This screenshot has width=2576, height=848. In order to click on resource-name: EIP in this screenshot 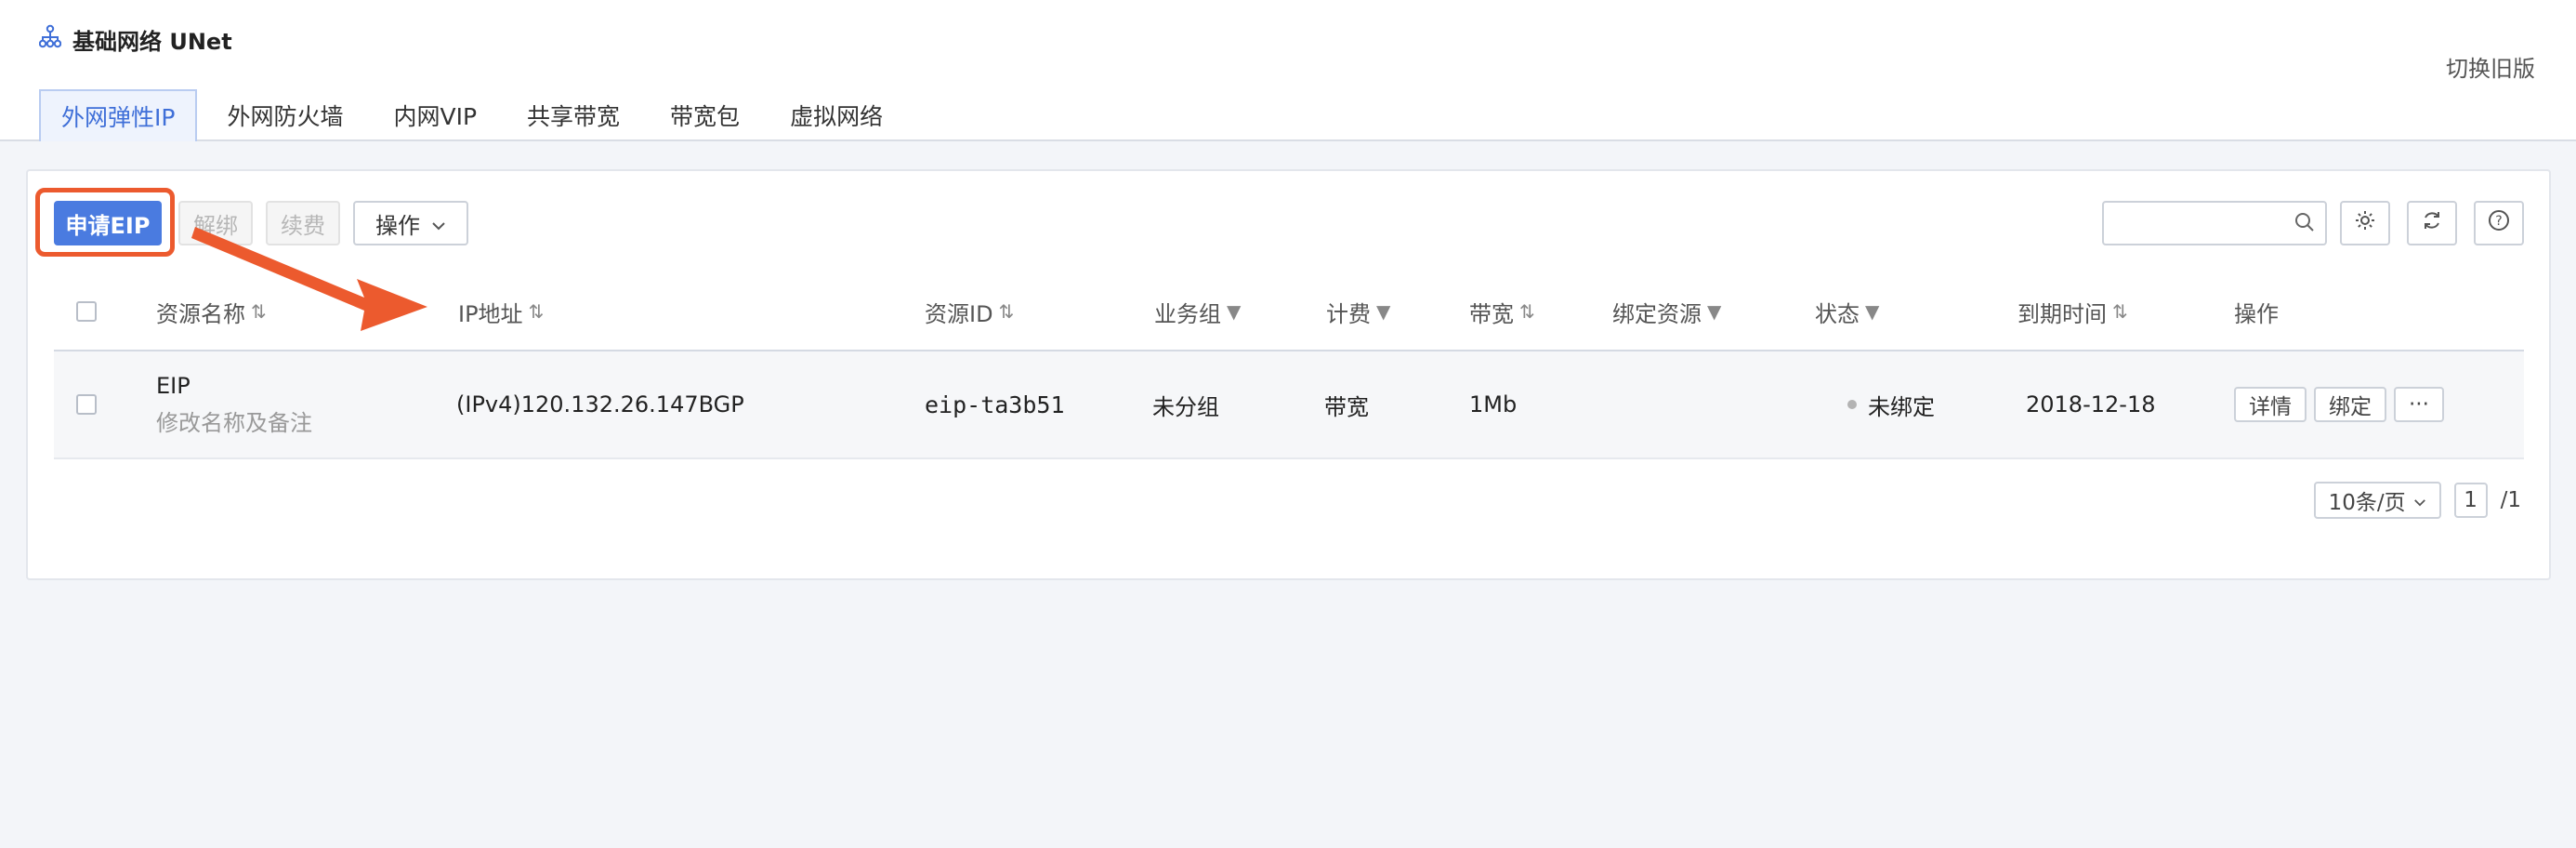, I will do `click(173, 385)`.